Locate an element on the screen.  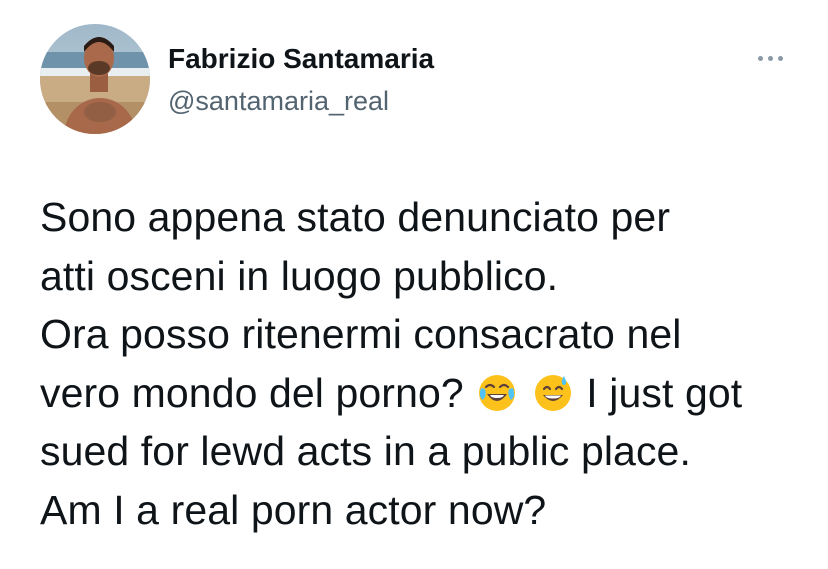
tweet-text-line: Ora posso ritenermi consacrato nel is located at coordinates (361, 334).